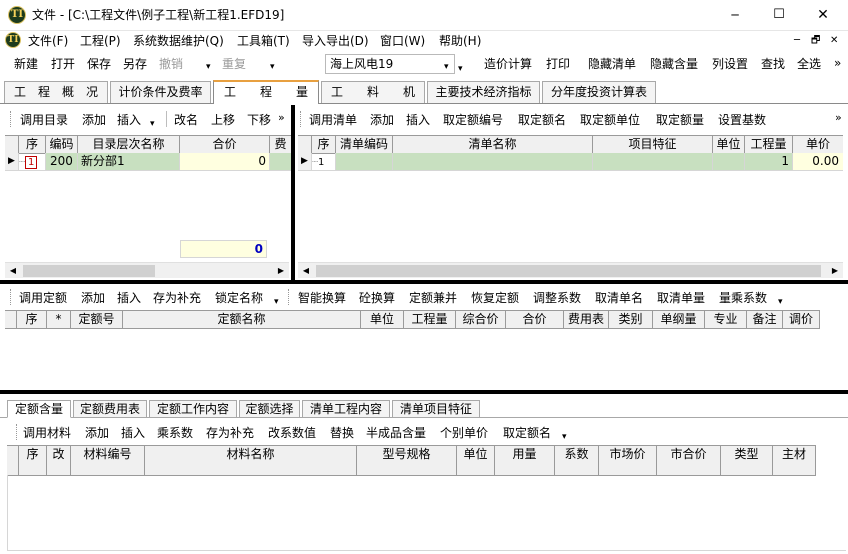 This screenshot has height=554, width=848. Describe the element at coordinates (292, 433) in the screenshot. I see `change-coefficient-button: 改系数值` at that location.